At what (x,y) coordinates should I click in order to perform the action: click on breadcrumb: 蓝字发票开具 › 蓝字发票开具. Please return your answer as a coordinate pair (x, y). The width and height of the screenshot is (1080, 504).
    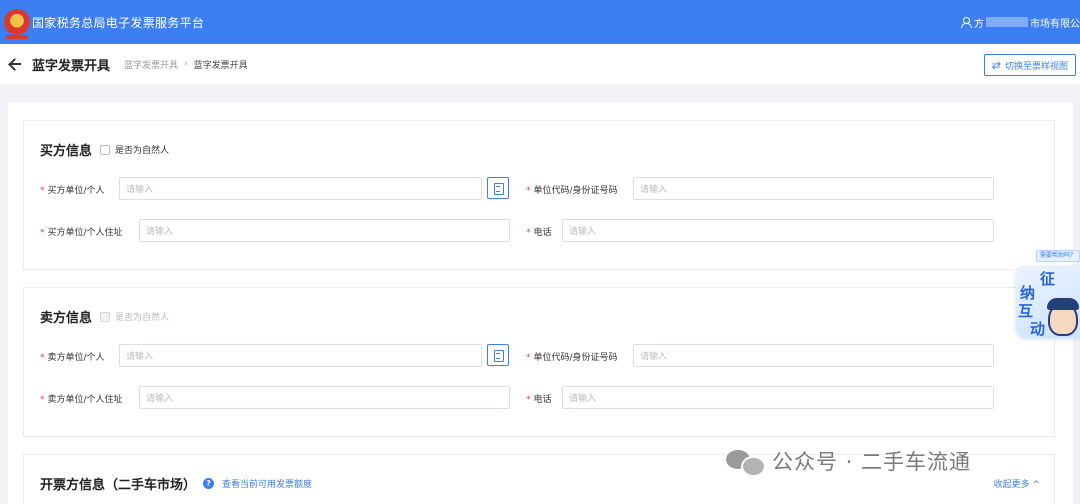
    Looking at the image, I should click on (186, 64).